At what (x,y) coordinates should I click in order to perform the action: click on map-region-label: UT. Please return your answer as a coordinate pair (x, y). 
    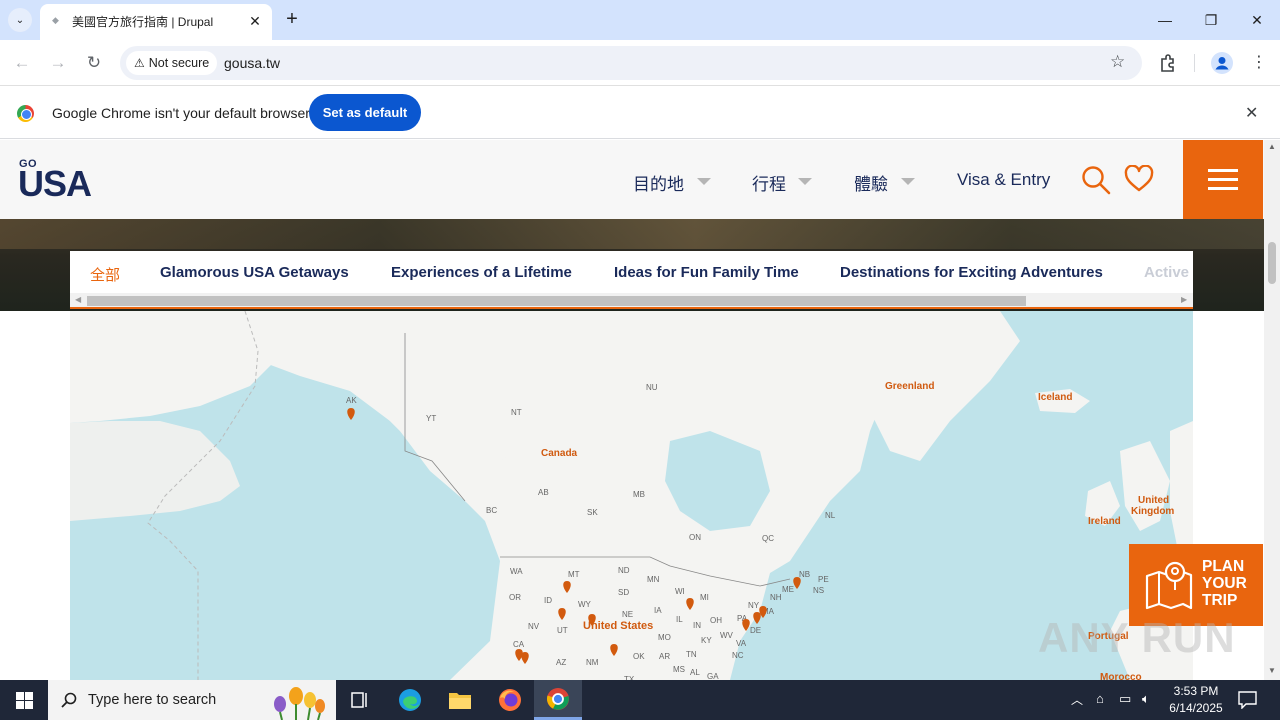
    Looking at the image, I should click on (562, 630).